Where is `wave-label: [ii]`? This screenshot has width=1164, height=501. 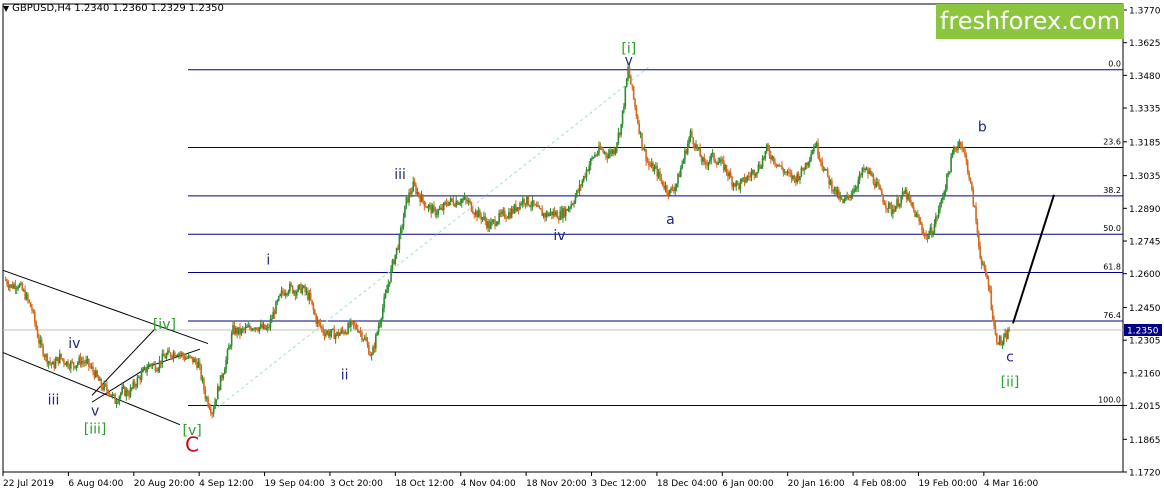 wave-label: [ii] is located at coordinates (1010, 382).